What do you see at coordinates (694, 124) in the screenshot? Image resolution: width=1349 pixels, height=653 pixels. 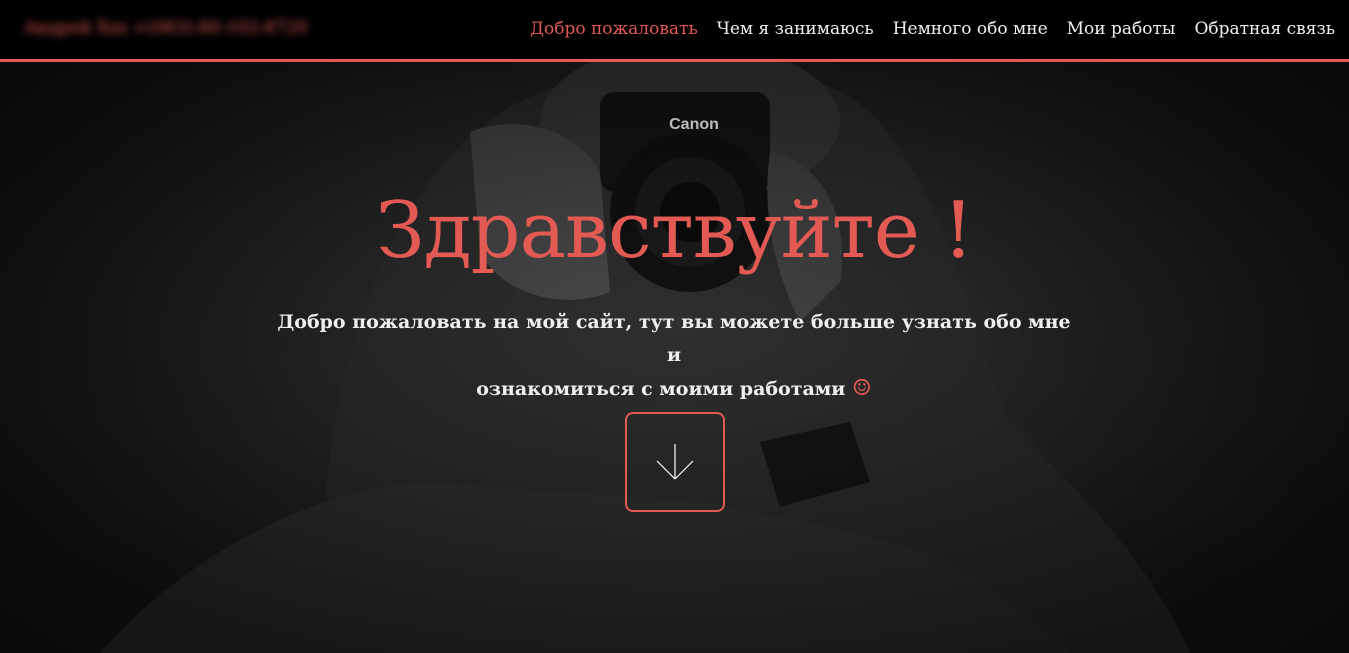 I see `camera-brand-label: Canon` at bounding box center [694, 124].